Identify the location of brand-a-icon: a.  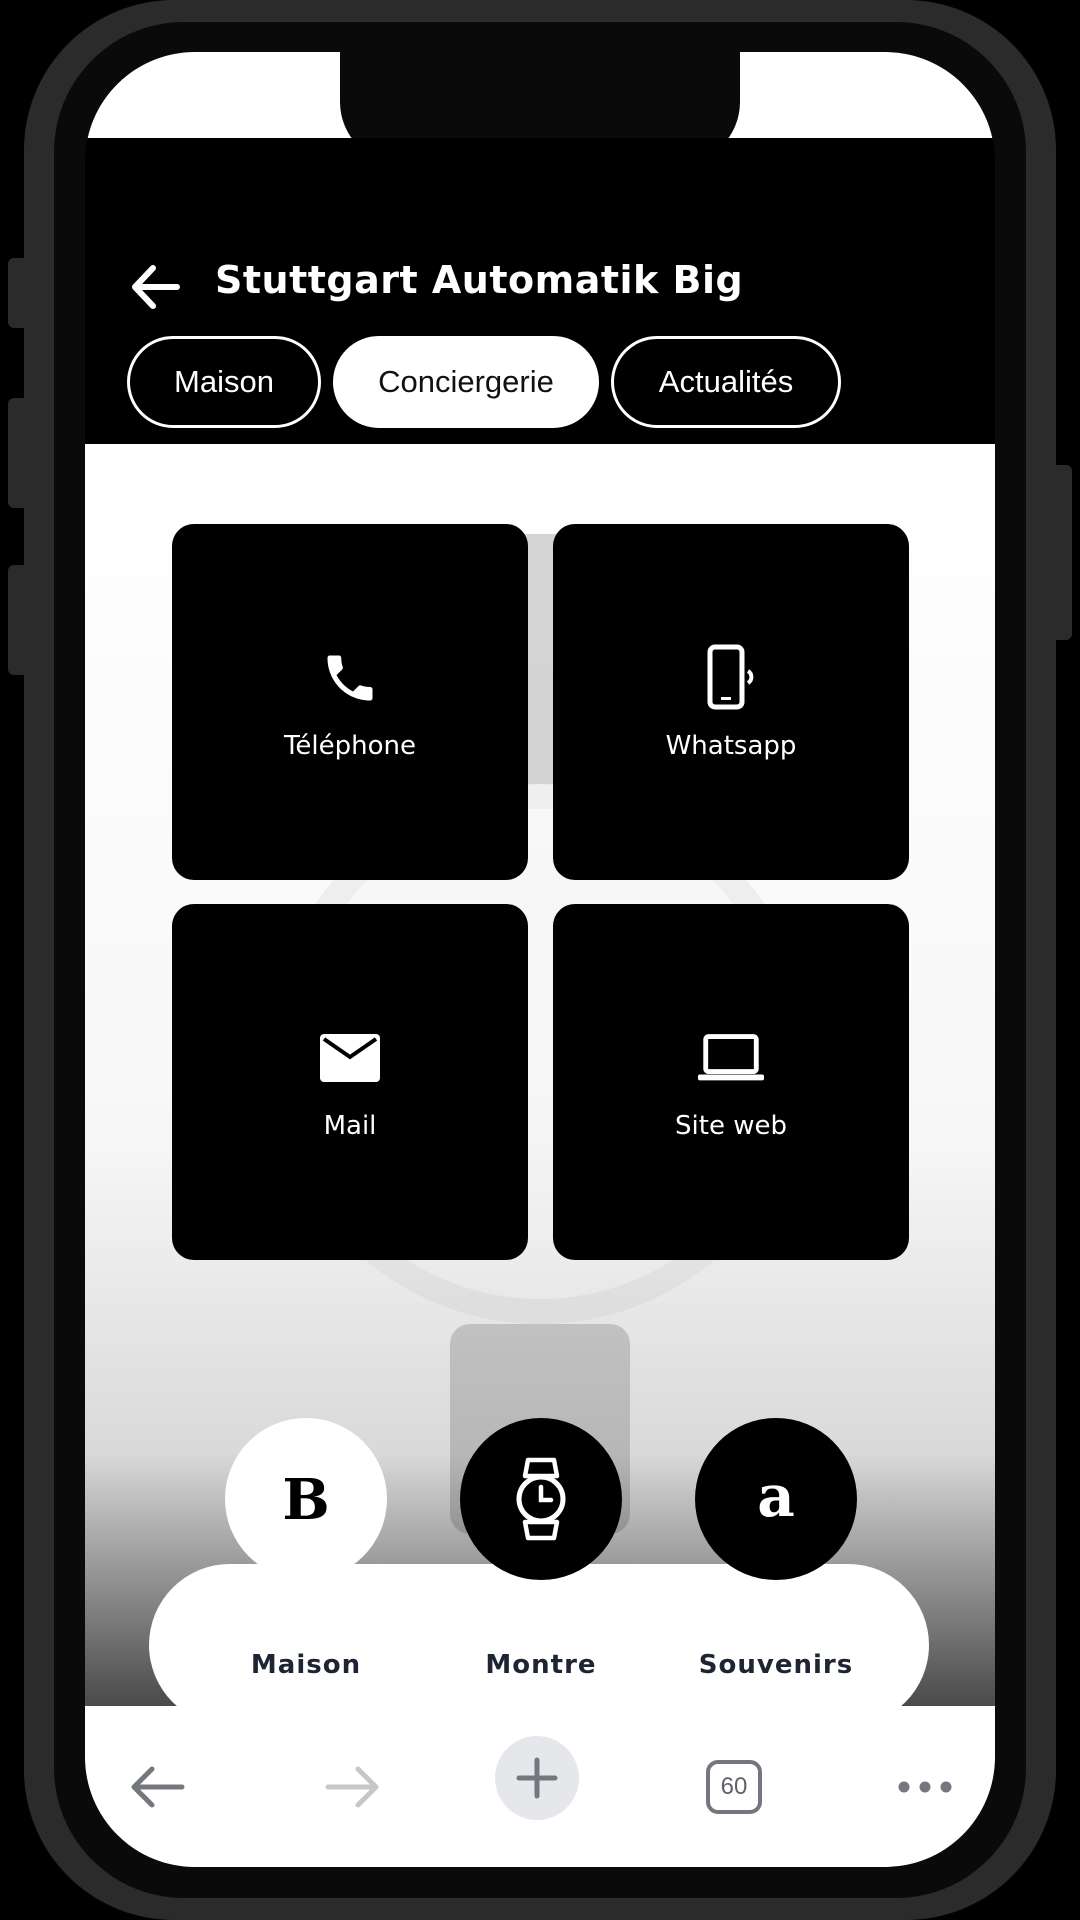
(776, 1497).